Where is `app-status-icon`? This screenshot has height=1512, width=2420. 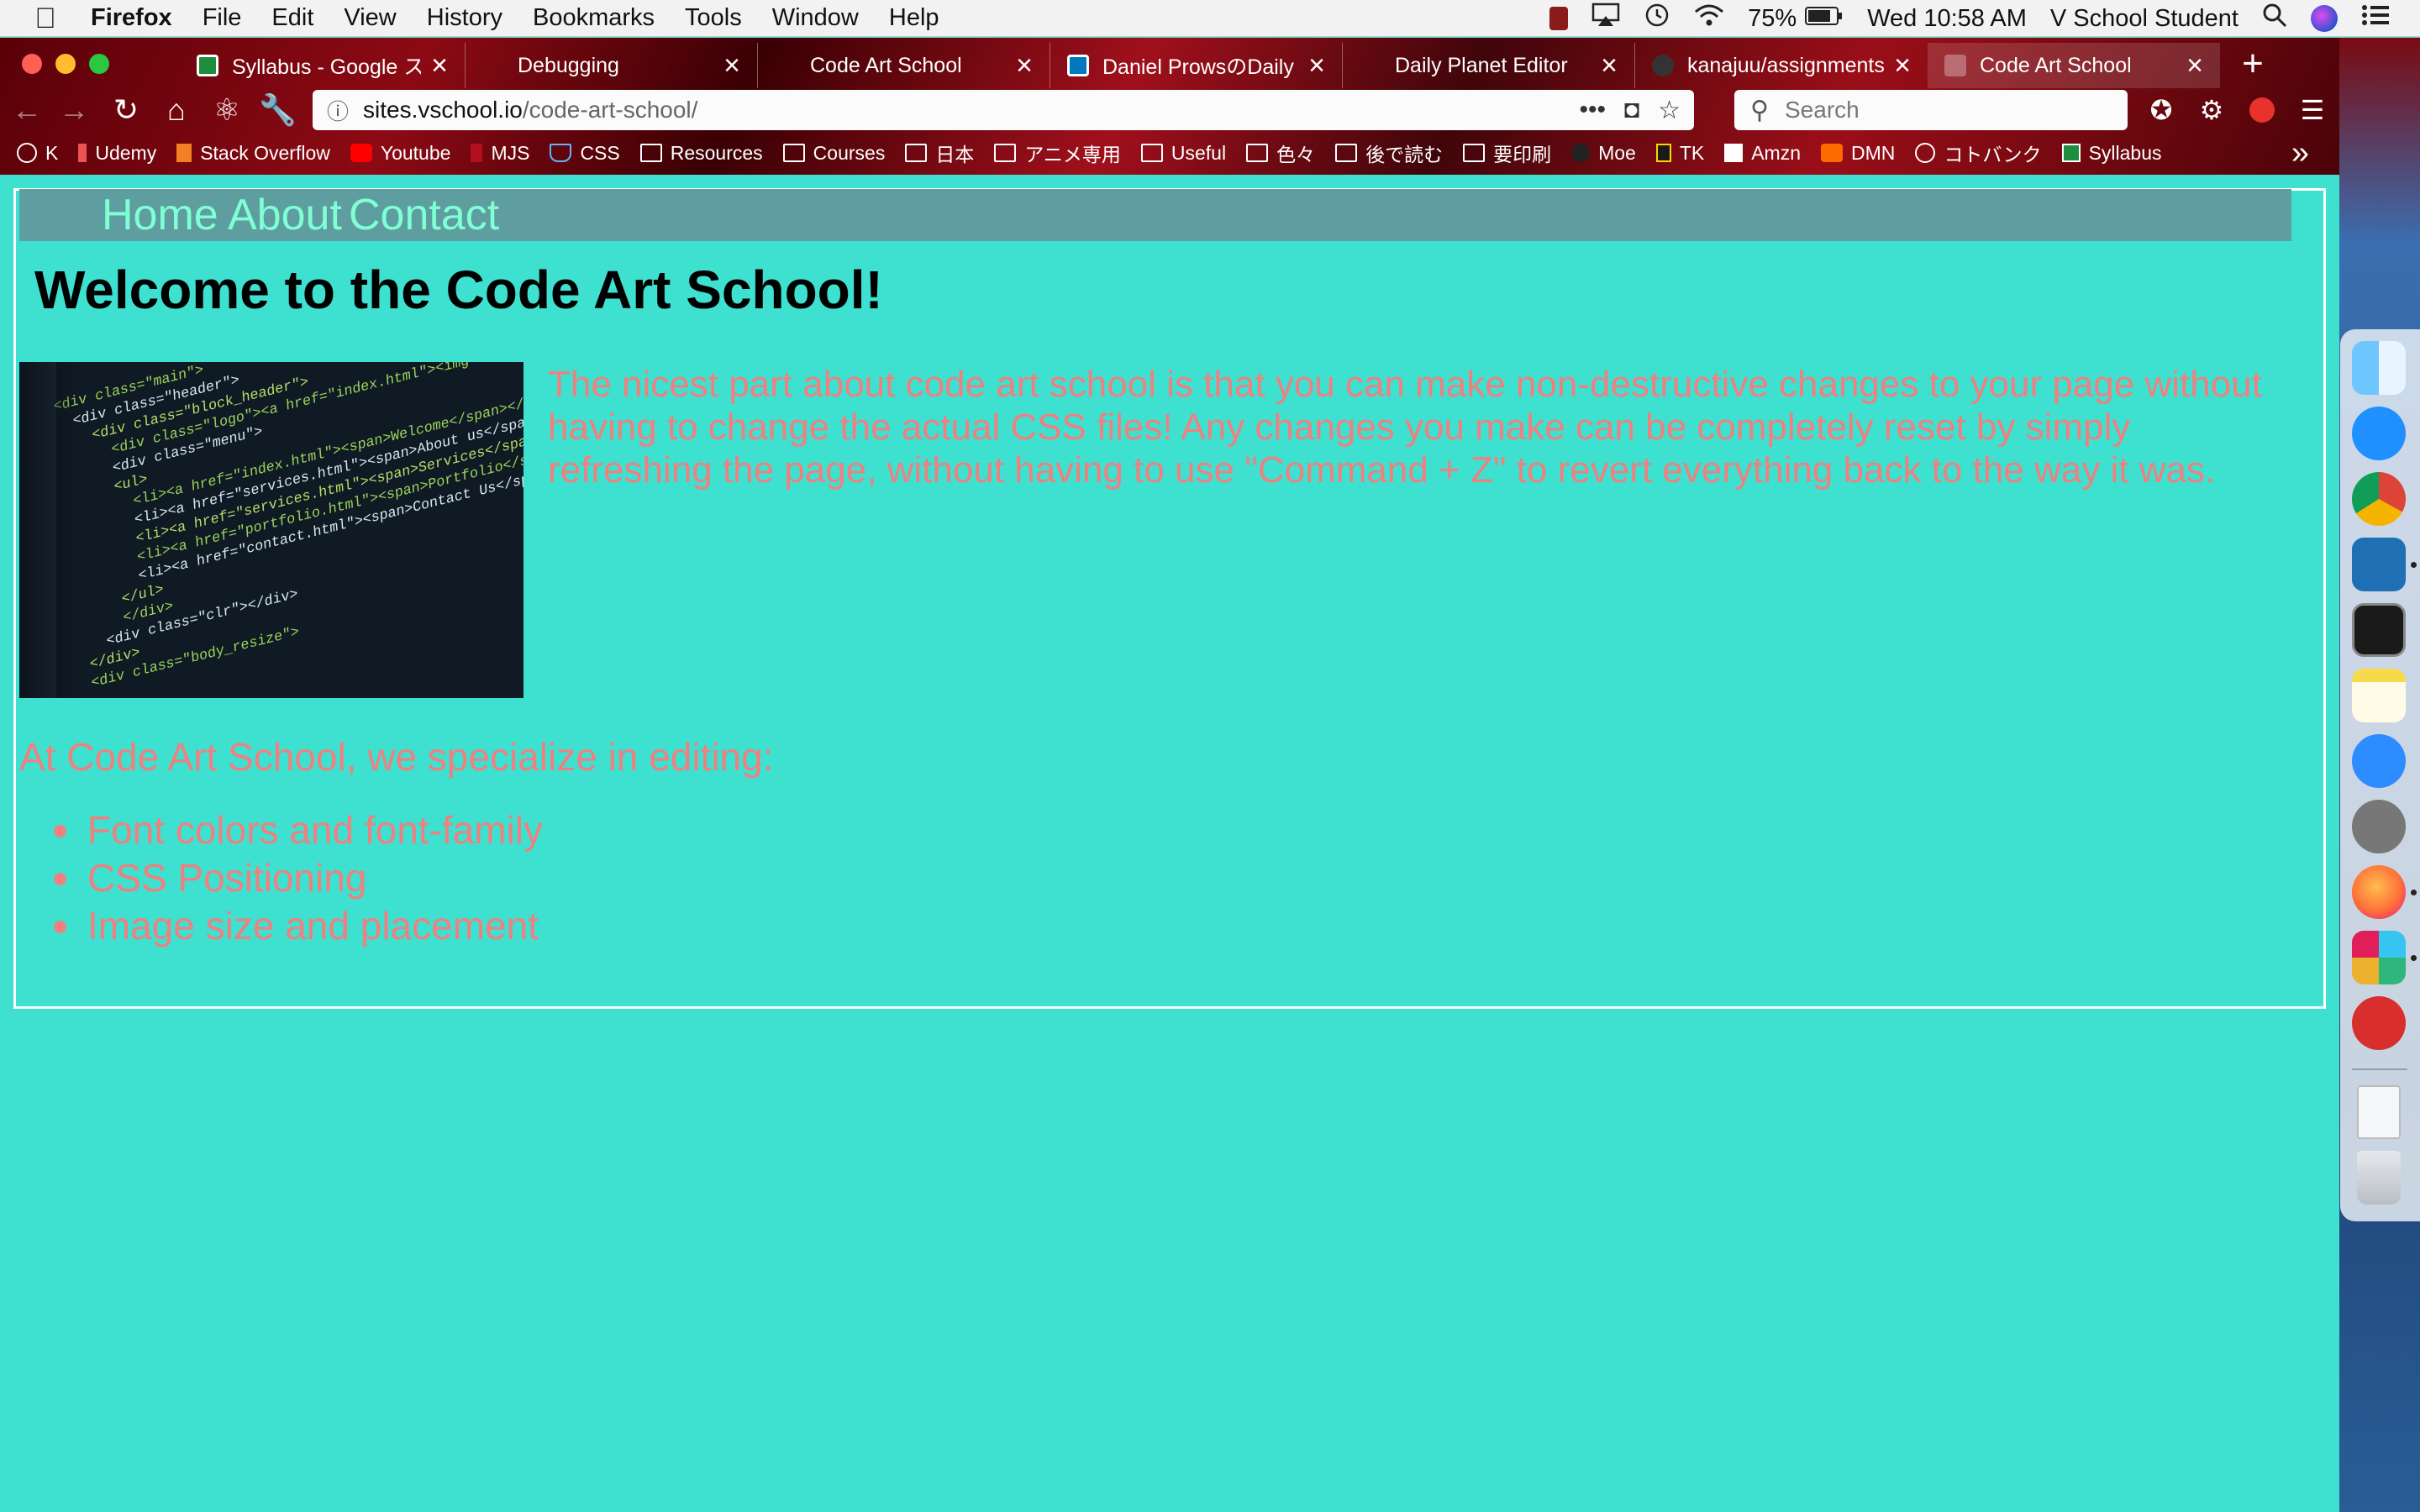 app-status-icon is located at coordinates (1559, 18).